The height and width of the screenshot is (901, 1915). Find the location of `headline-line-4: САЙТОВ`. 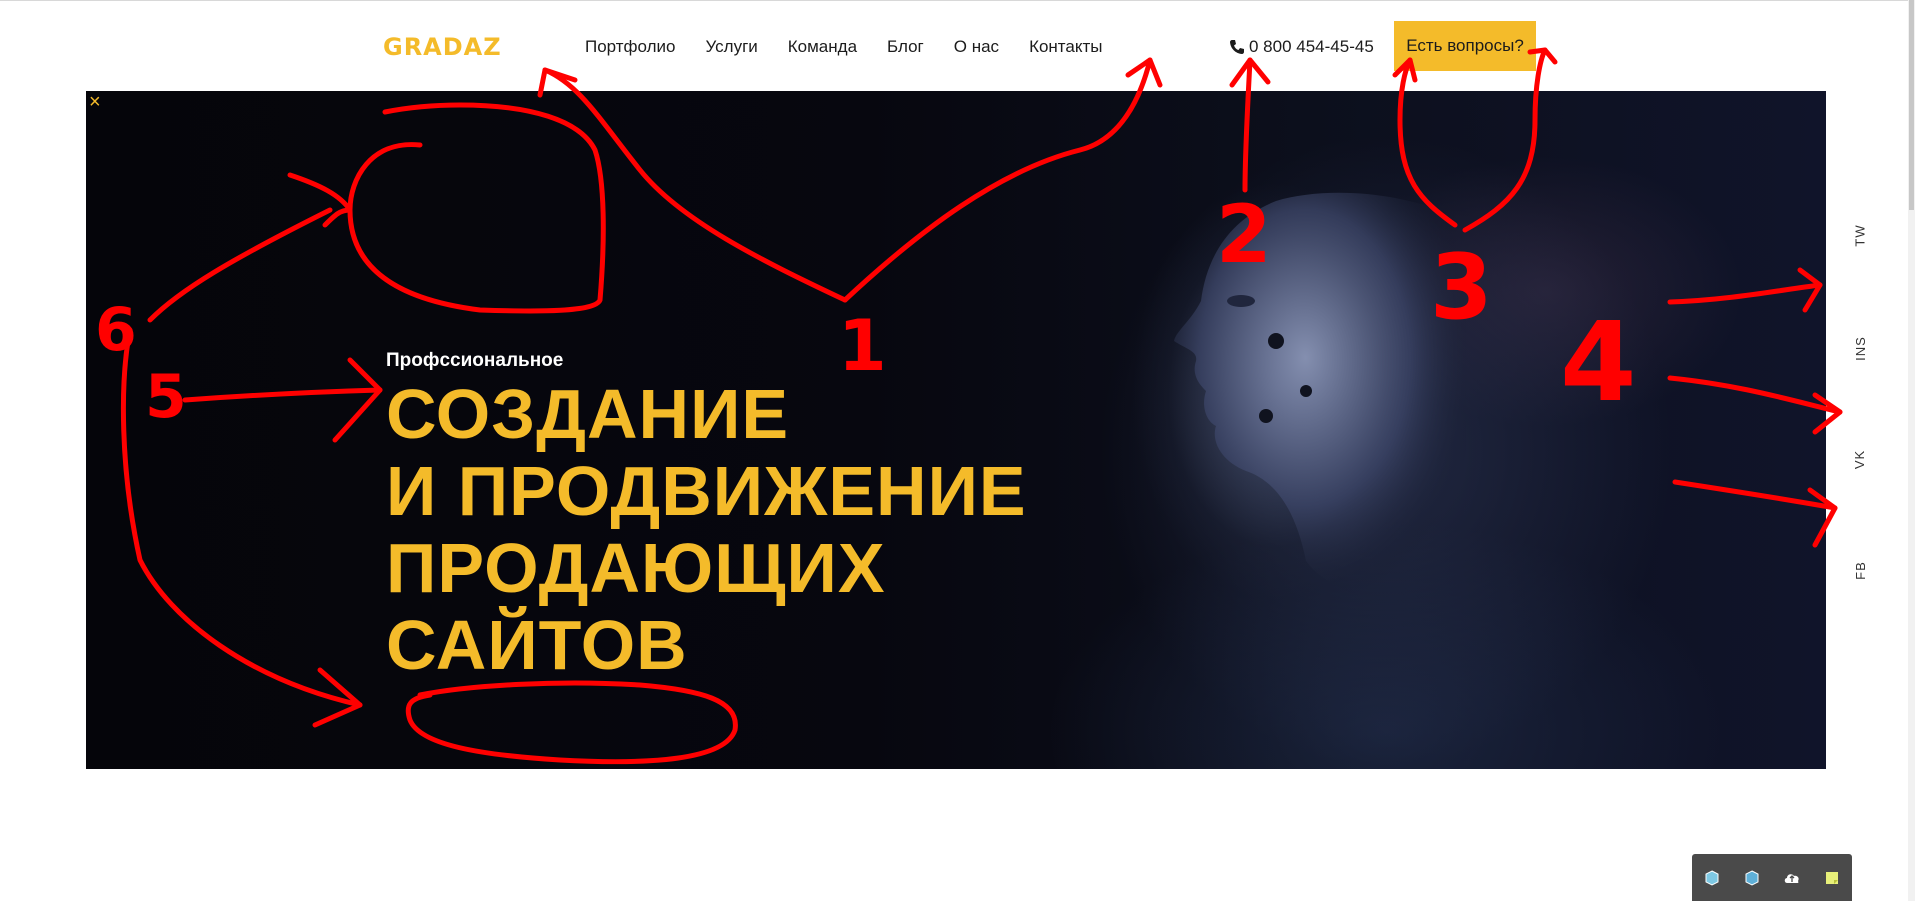

headline-line-4: САЙТОВ is located at coordinates (537, 645).